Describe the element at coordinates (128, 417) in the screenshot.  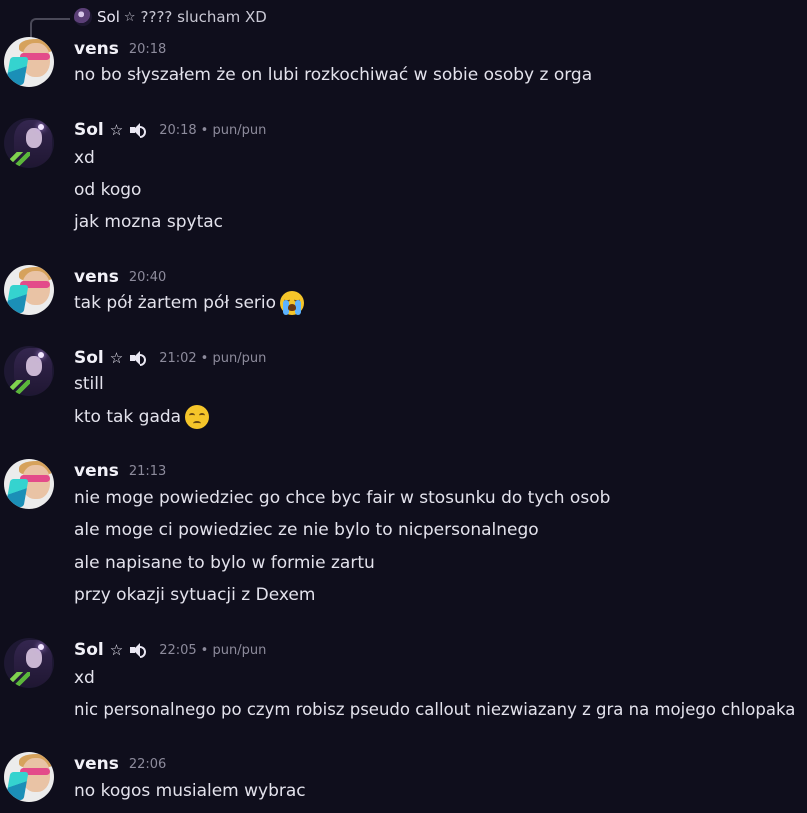
I see `message-text: kto tak gada` at that location.